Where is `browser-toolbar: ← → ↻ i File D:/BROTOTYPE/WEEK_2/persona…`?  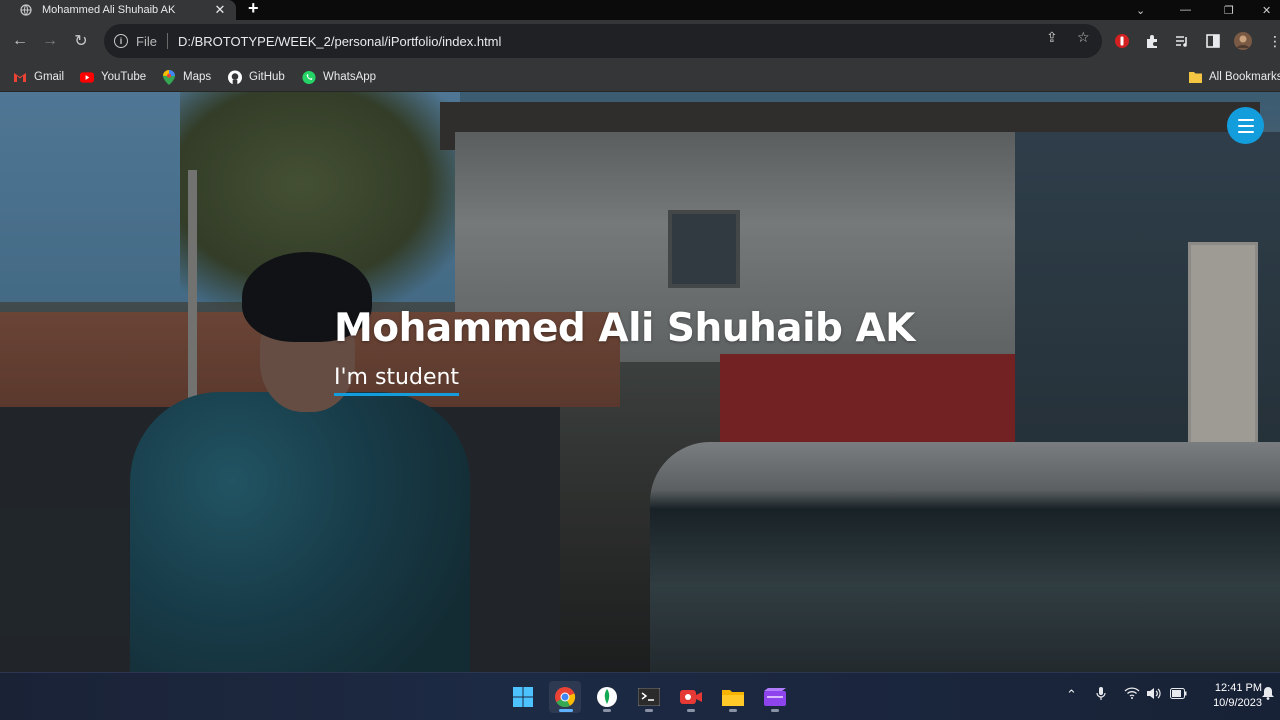 browser-toolbar: ← → ↻ i File D:/BROTOTYPE/WEEK_2/persona… is located at coordinates (640, 41).